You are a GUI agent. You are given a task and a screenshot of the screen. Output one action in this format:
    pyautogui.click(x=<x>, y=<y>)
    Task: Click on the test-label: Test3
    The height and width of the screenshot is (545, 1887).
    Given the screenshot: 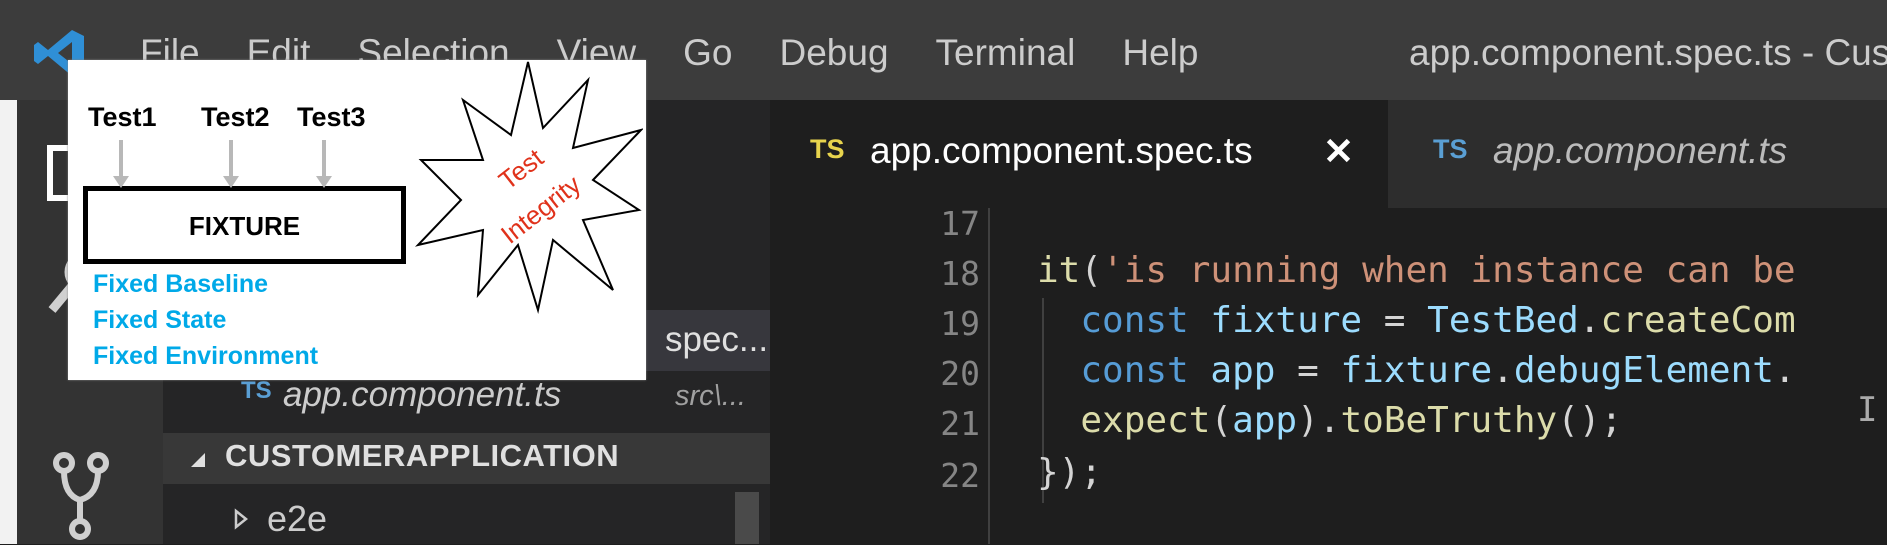 What is the action you would take?
    pyautogui.click(x=331, y=117)
    